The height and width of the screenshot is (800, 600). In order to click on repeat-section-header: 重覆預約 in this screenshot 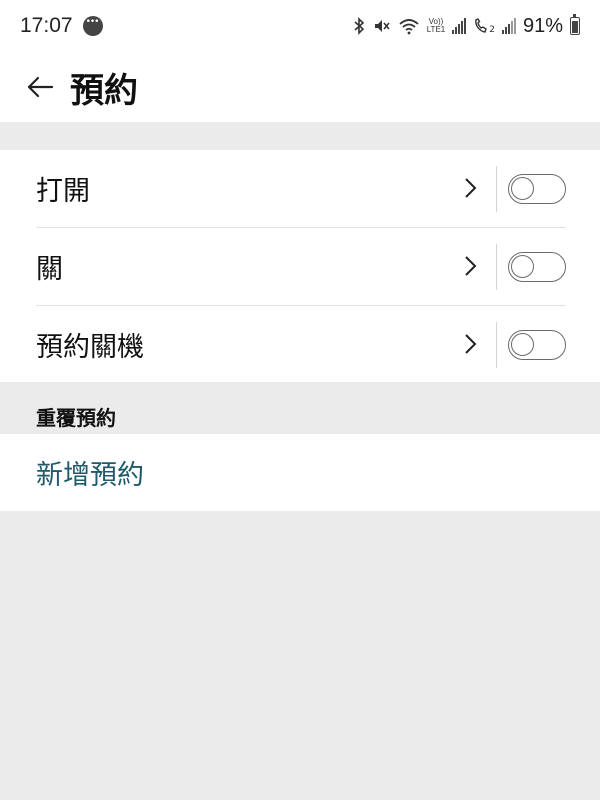, I will do `click(76, 418)`.